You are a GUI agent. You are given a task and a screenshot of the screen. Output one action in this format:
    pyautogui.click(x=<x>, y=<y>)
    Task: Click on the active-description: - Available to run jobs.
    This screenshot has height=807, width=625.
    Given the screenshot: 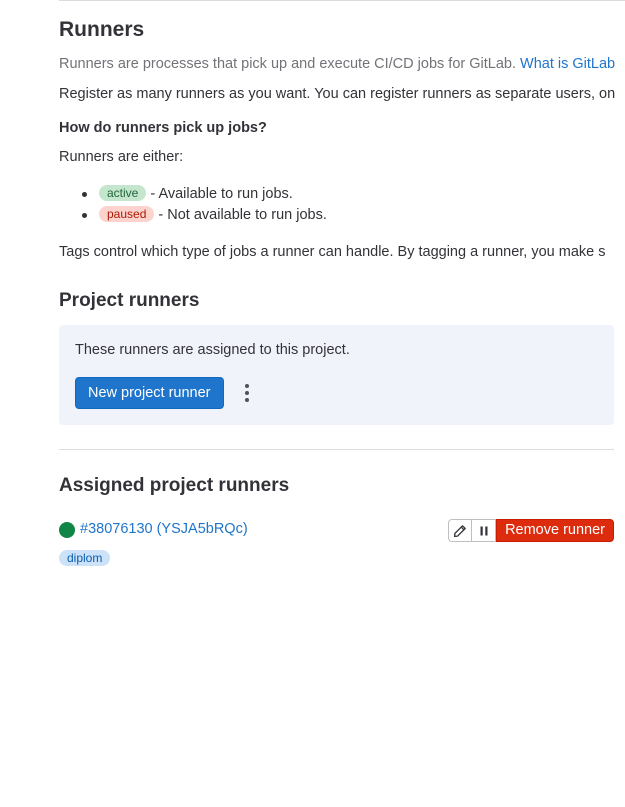 What is the action you would take?
    pyautogui.click(x=221, y=194)
    